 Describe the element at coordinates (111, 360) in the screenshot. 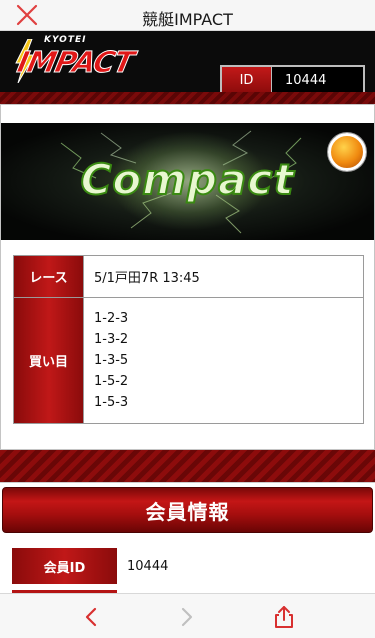

I see `bet-item: 1-3-5` at that location.